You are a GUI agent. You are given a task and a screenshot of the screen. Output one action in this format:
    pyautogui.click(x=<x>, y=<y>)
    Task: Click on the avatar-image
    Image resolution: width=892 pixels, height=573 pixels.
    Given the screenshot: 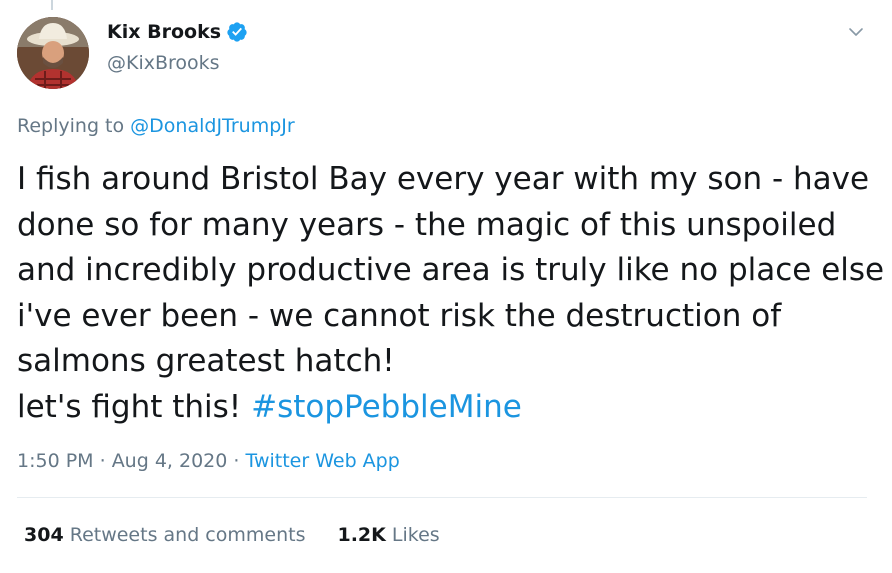 What is the action you would take?
    pyautogui.click(x=53, y=53)
    